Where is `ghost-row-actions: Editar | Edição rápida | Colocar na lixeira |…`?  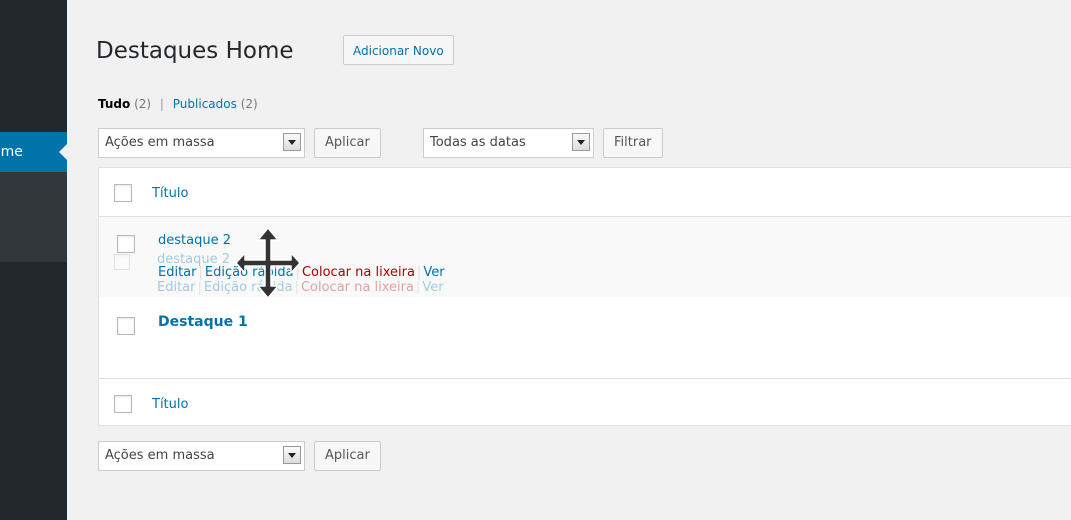 ghost-row-actions: Editar | Edição rápida | Colocar na lixeira |… is located at coordinates (300, 287).